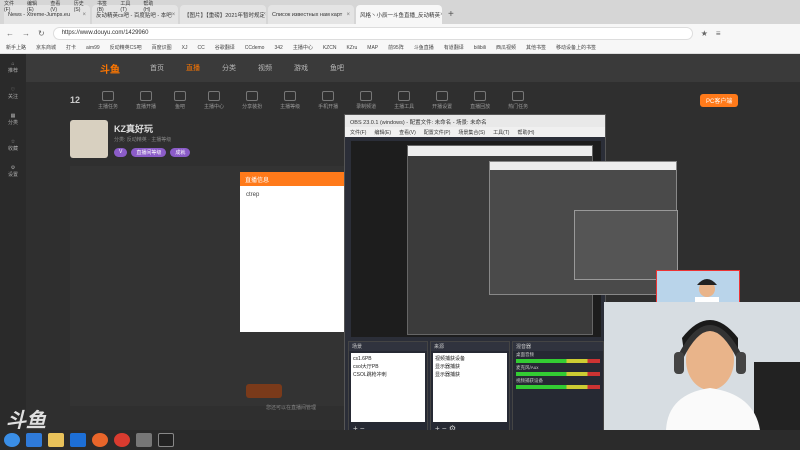  I want to click on sidebar-item-follow: ♡ 关注, so click(13, 93).